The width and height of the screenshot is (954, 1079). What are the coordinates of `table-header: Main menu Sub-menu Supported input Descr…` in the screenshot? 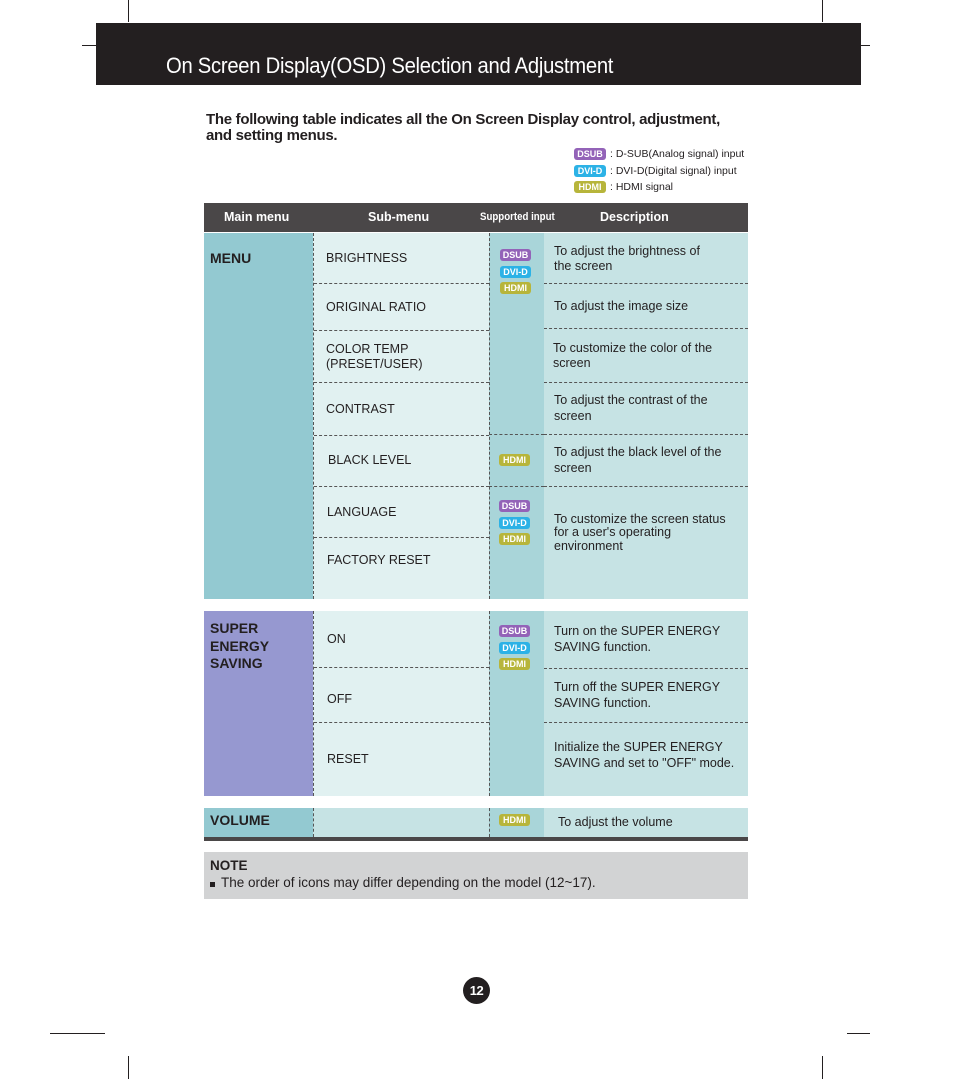 It's located at (476, 217).